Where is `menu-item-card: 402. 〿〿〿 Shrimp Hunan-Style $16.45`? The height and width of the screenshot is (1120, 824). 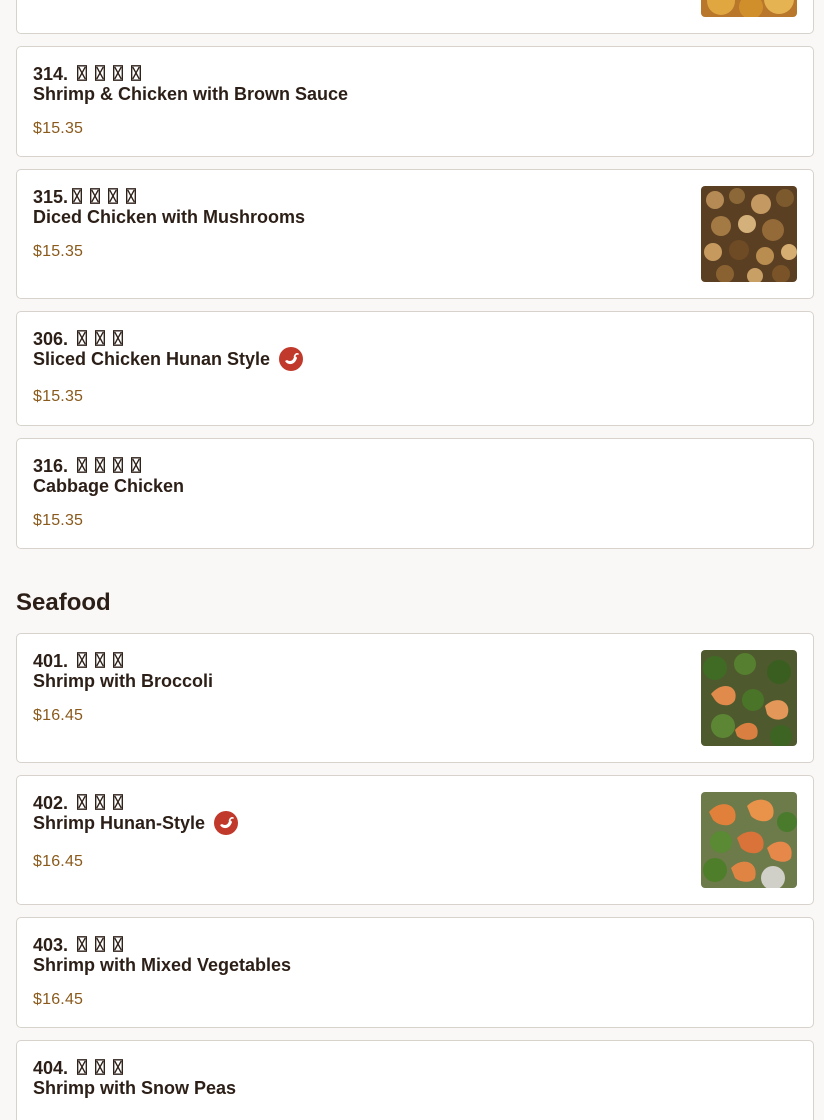 menu-item-card: 402. 〿〿〿 Shrimp Hunan-Style $16.45 is located at coordinates (415, 840).